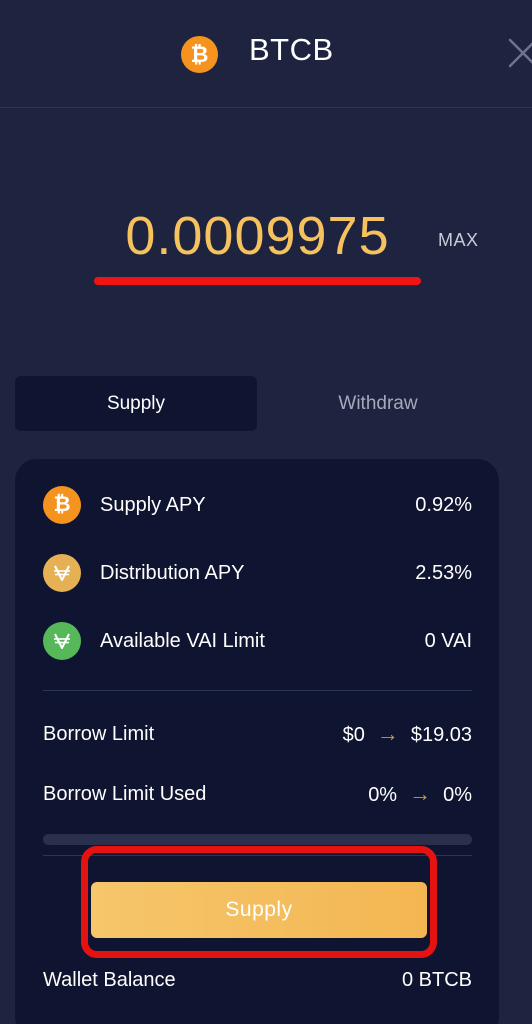  What do you see at coordinates (458, 240) in the screenshot?
I see `max-button: MAX` at bounding box center [458, 240].